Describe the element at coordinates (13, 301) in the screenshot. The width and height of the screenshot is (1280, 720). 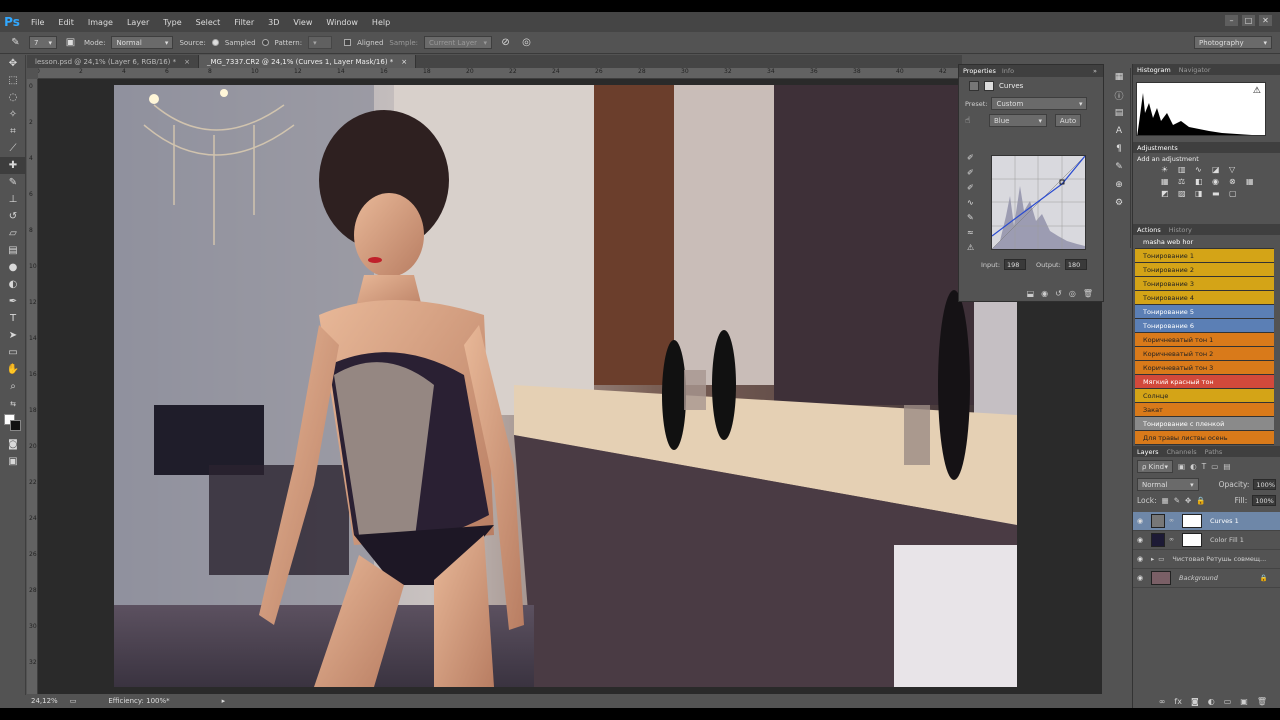
I see `pen-tool-icon: ✒` at that location.